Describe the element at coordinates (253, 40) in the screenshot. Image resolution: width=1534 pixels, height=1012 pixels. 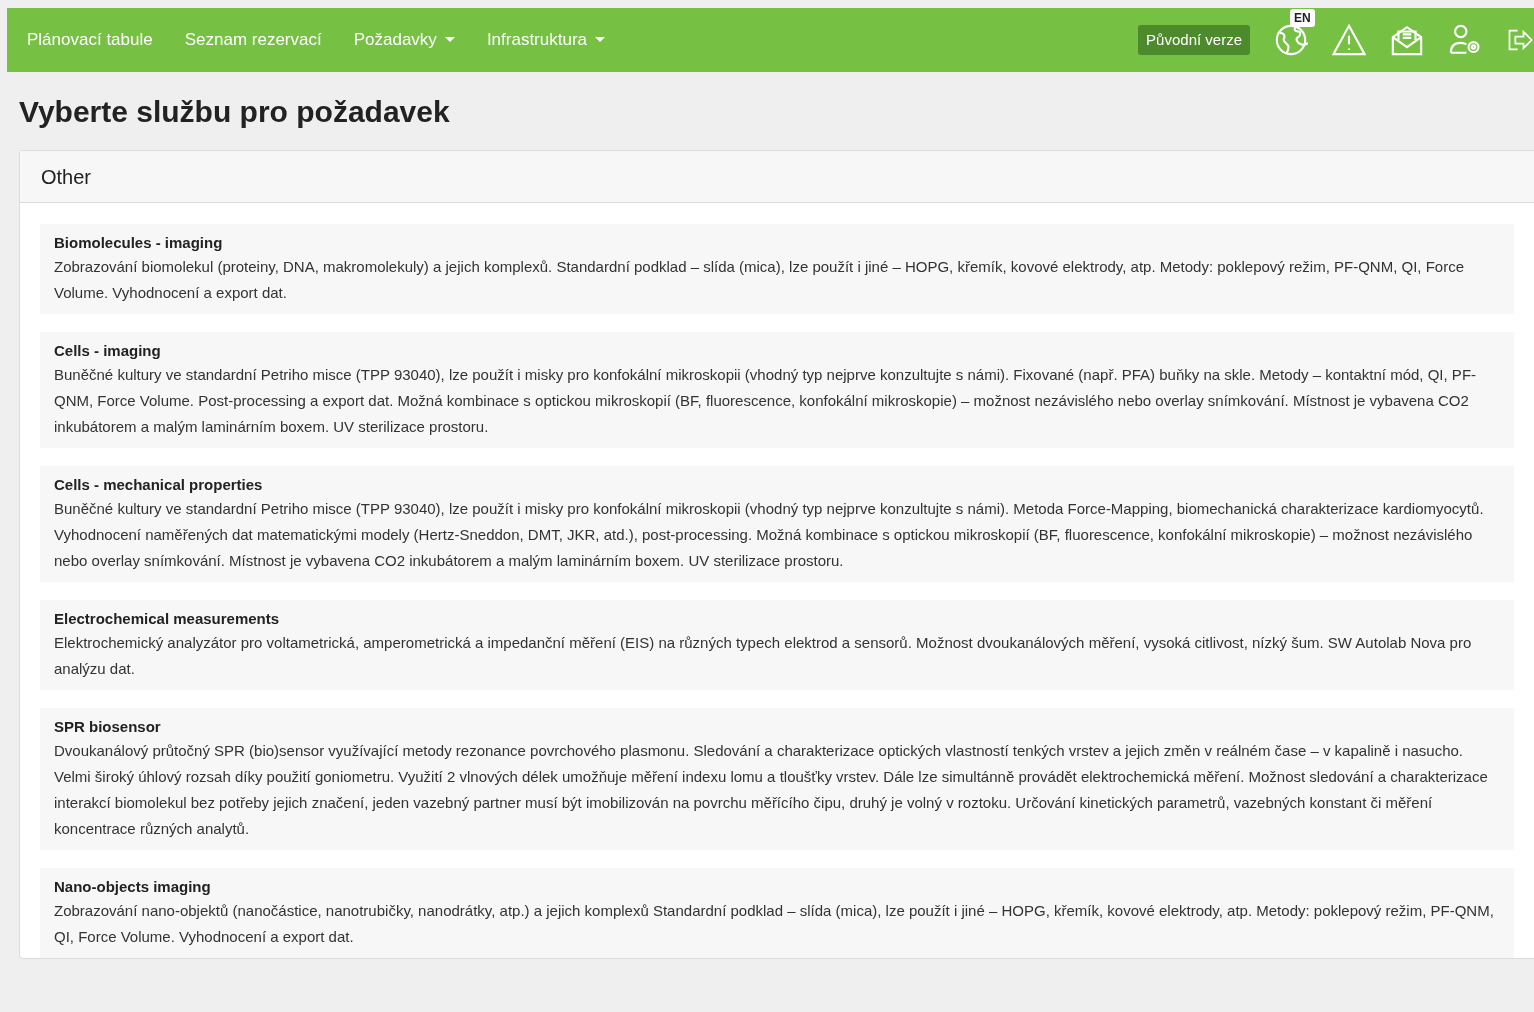
I see `nav-link: Seznam rezervací` at that location.